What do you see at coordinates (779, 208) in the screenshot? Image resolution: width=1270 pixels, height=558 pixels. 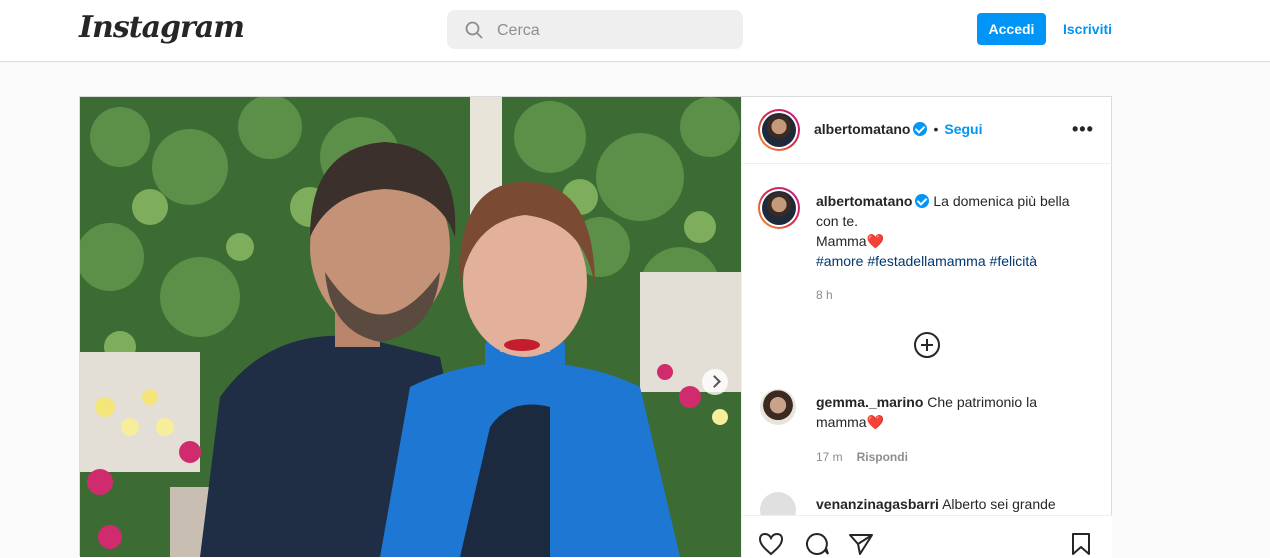 I see `caption-author-avatar` at bounding box center [779, 208].